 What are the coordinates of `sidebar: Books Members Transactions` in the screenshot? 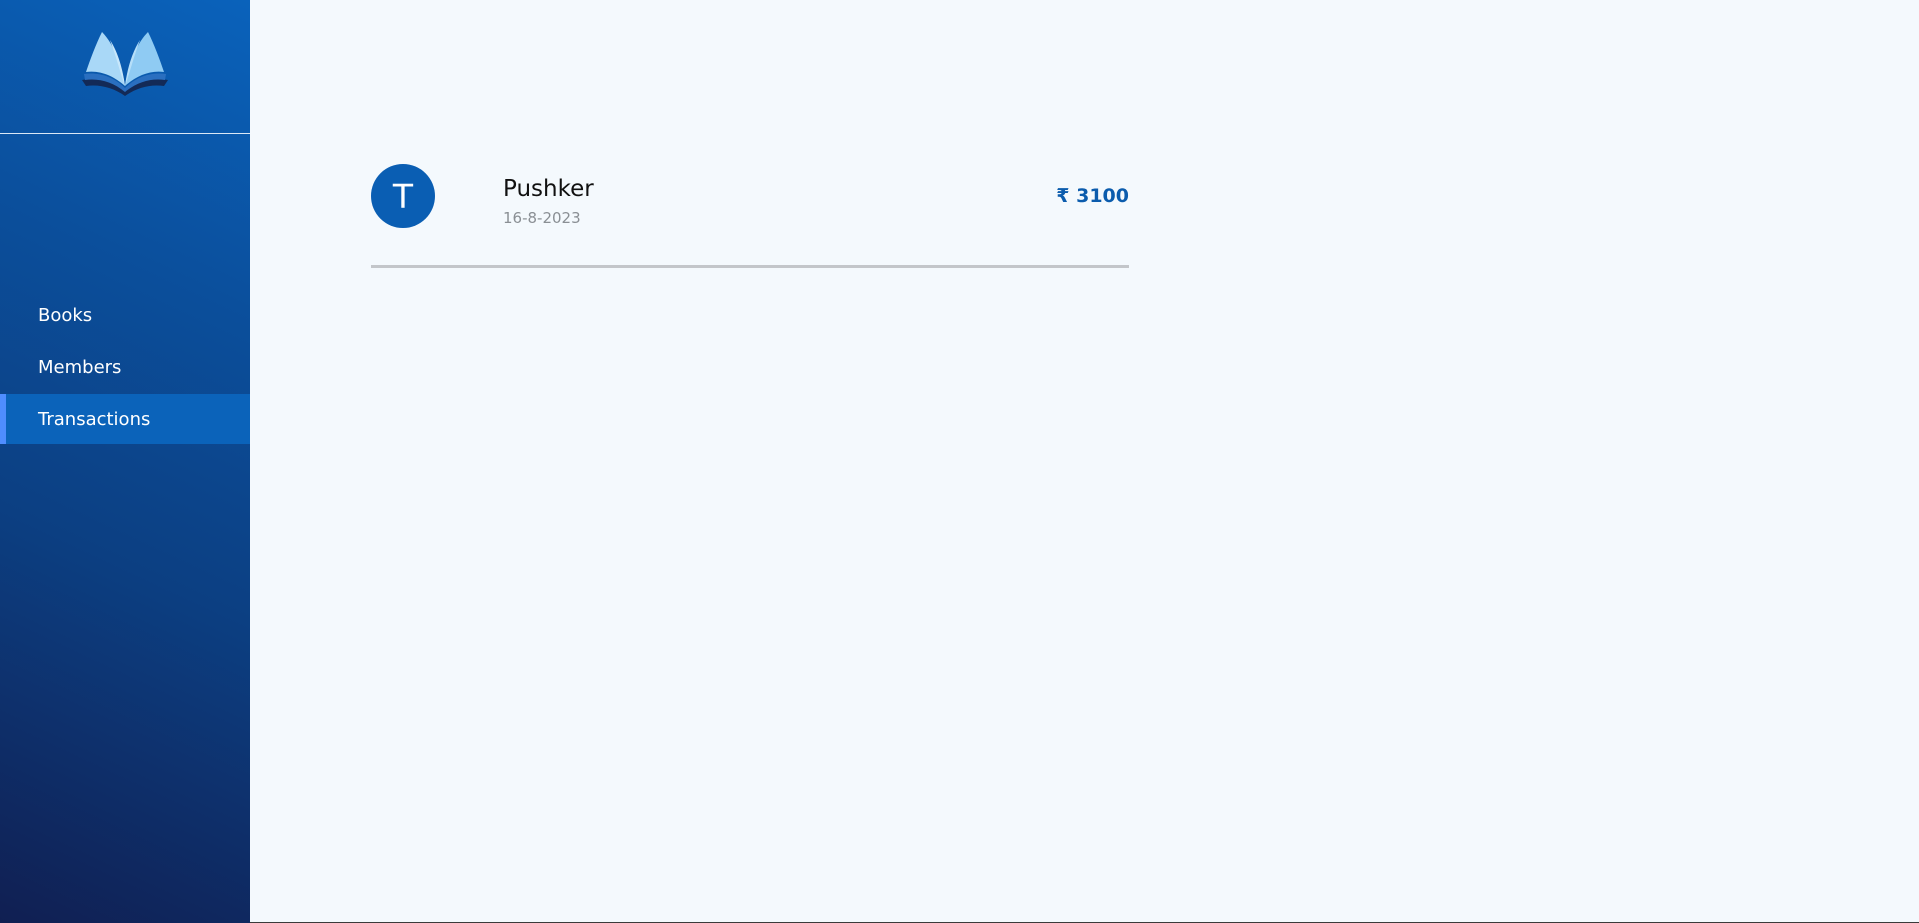 It's located at (125, 461).